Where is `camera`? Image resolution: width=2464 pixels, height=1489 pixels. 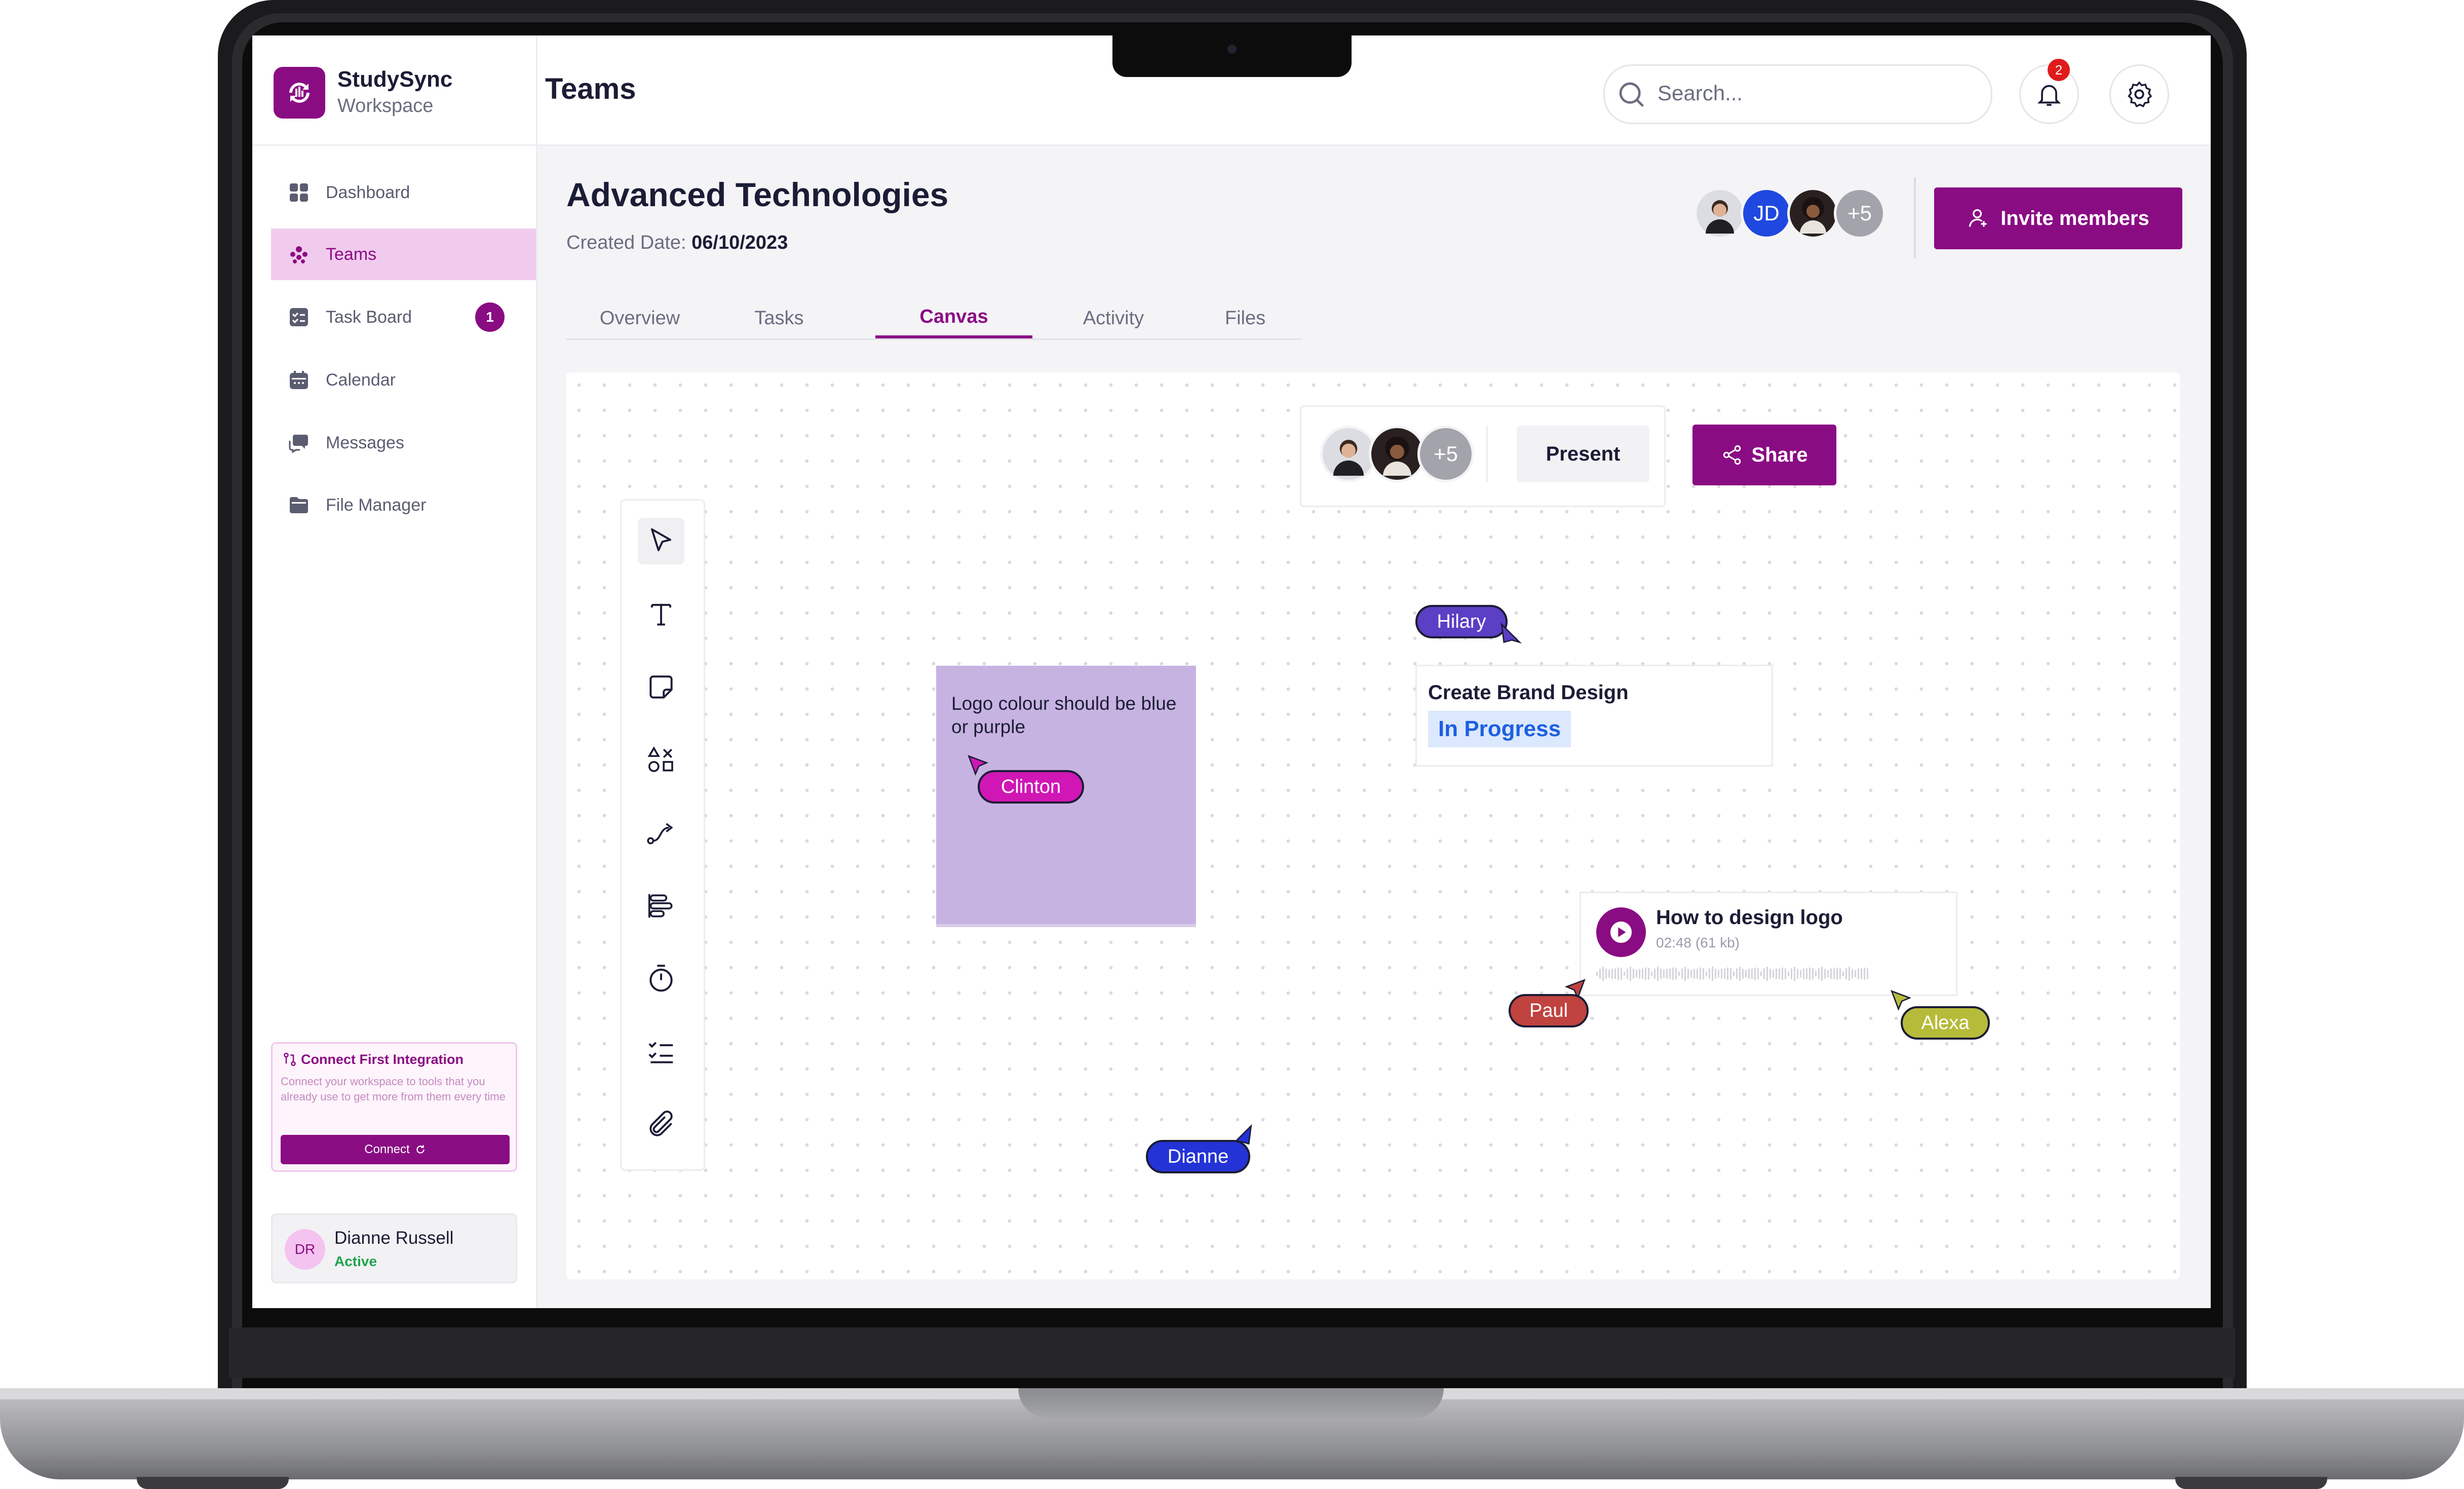 camera is located at coordinates (1232, 49).